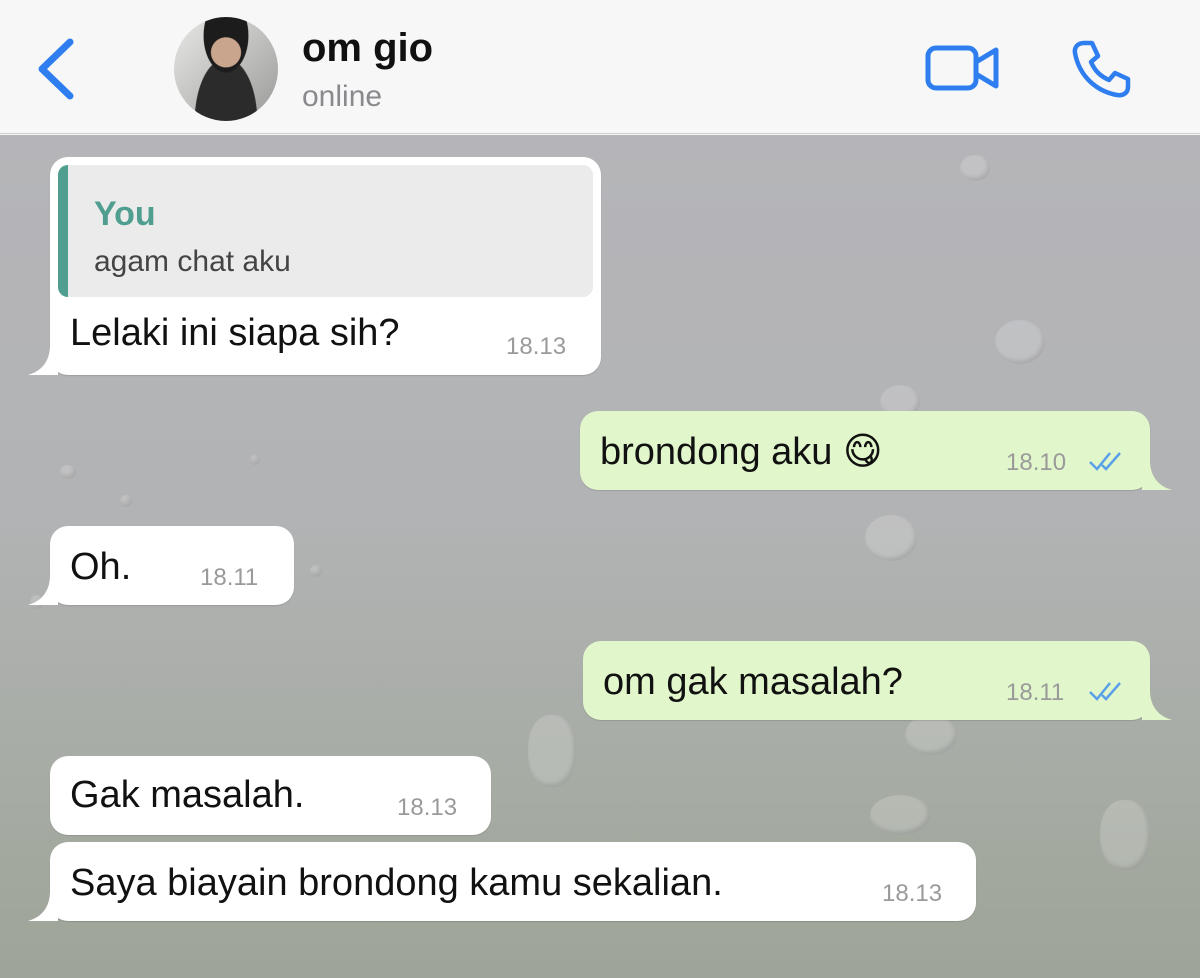  What do you see at coordinates (1036, 462) in the screenshot?
I see `message-time: 18.10` at bounding box center [1036, 462].